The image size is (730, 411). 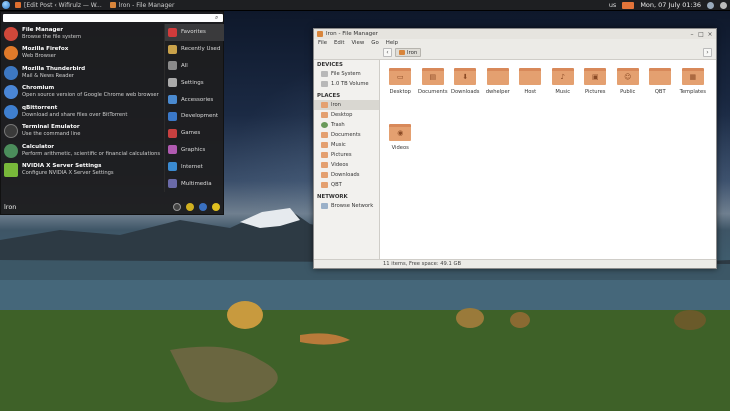 What do you see at coordinates (194, 66) in the screenshot?
I see `category-all: All` at bounding box center [194, 66].